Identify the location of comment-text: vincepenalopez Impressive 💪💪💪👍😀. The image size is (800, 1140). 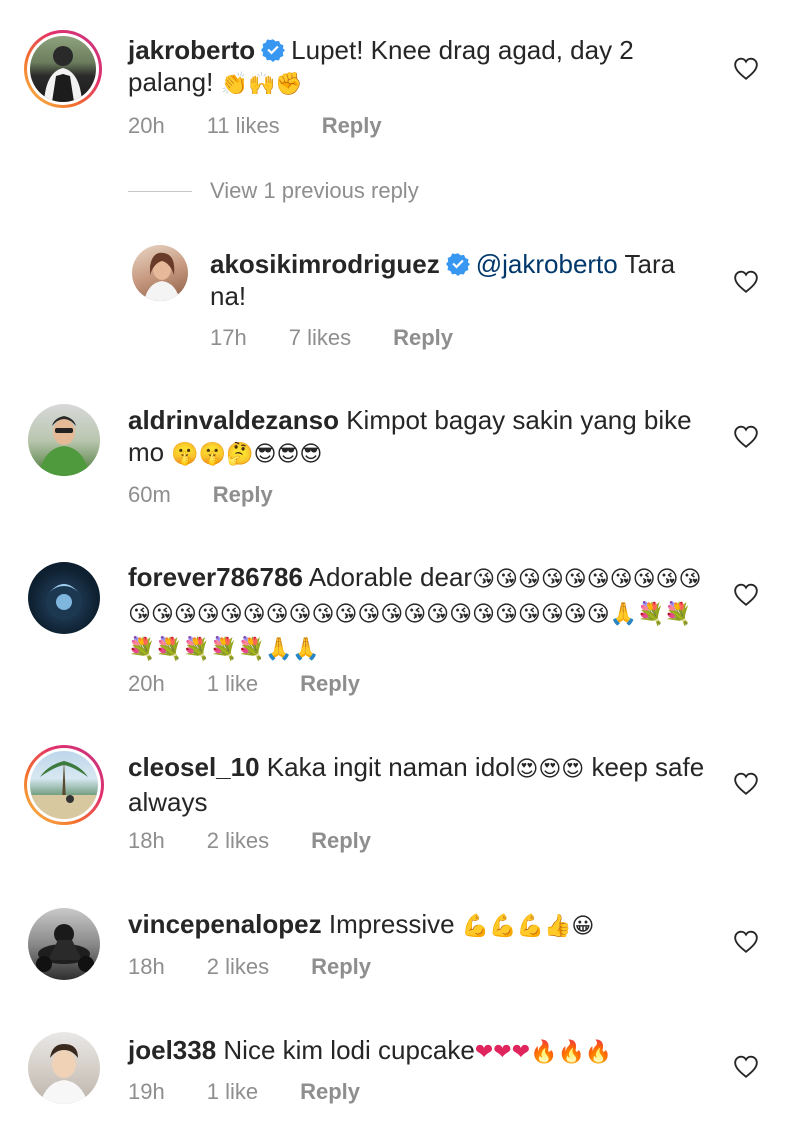
(423, 925).